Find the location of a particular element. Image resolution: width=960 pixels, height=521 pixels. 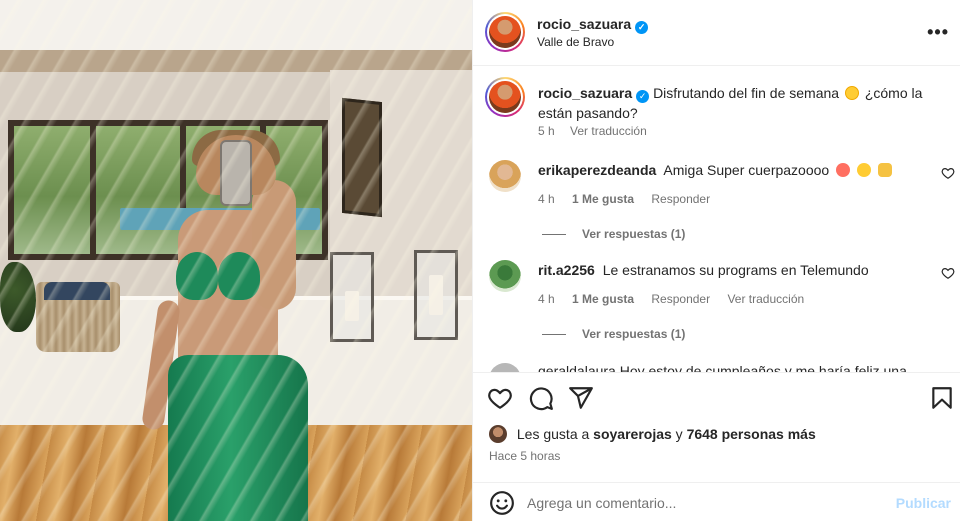

photo-person-arm is located at coordinates (274, 245).